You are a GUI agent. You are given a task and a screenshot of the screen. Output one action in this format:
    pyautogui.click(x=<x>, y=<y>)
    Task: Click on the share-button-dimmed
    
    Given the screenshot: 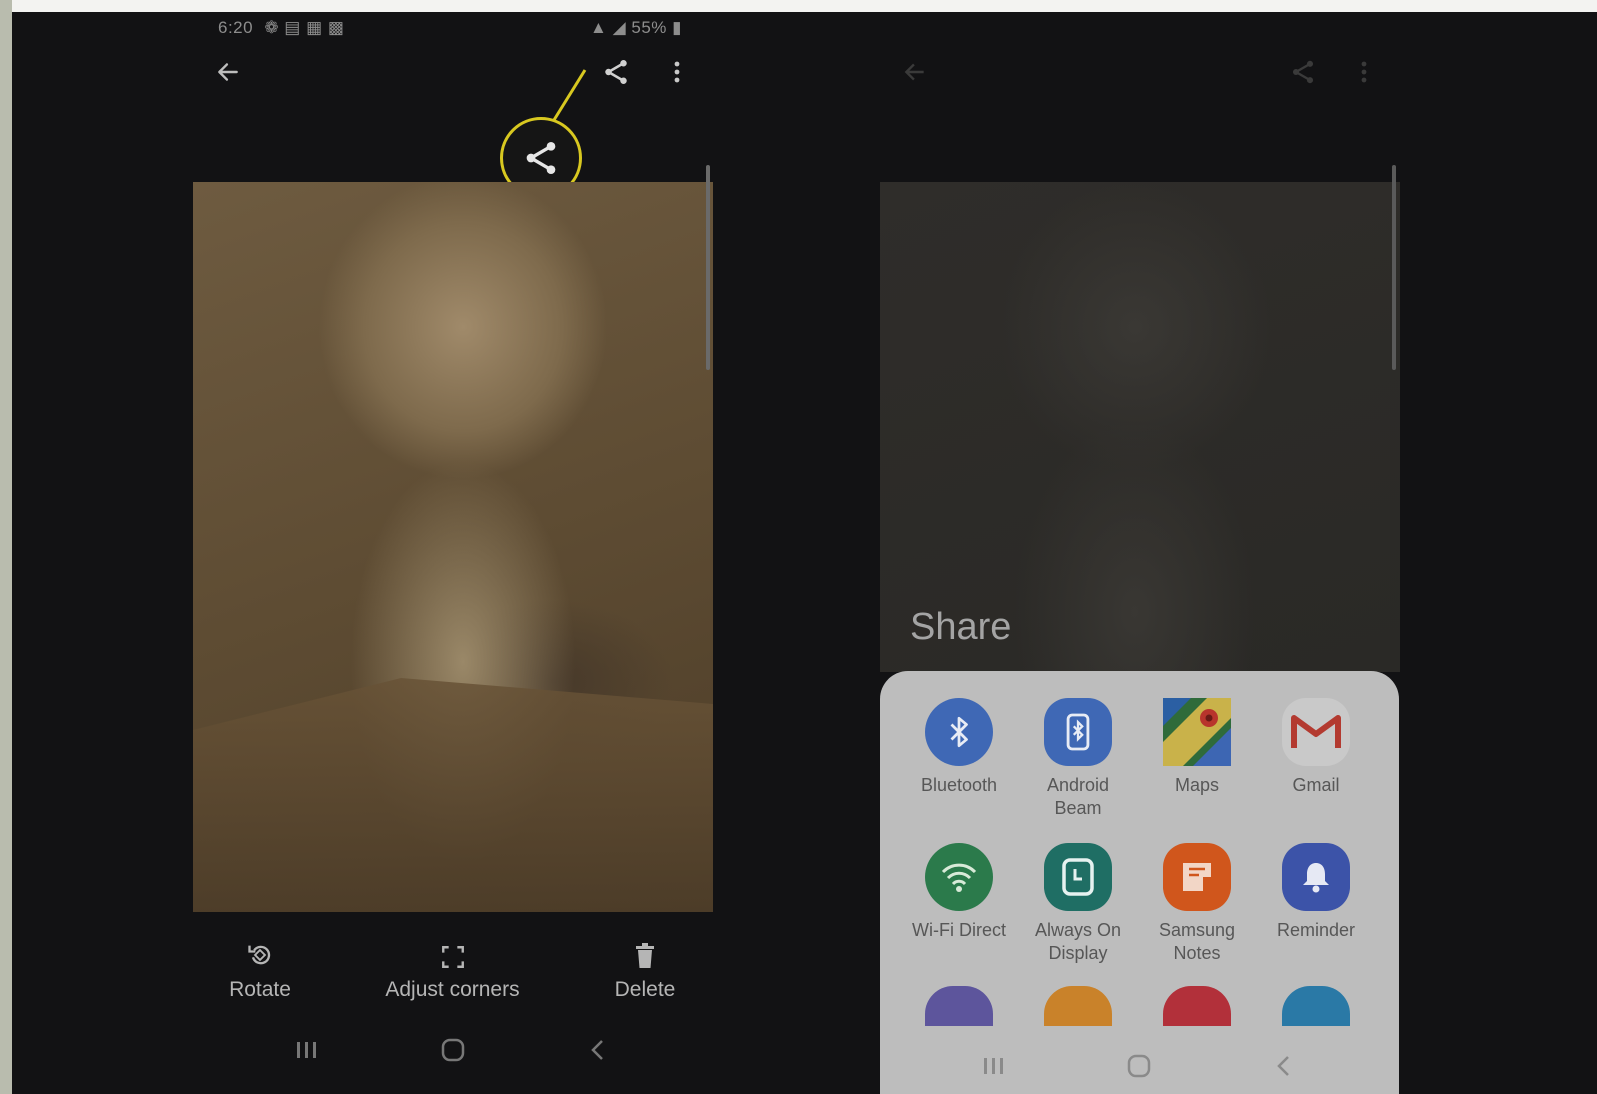 What is the action you would take?
    pyautogui.click(x=1303, y=72)
    